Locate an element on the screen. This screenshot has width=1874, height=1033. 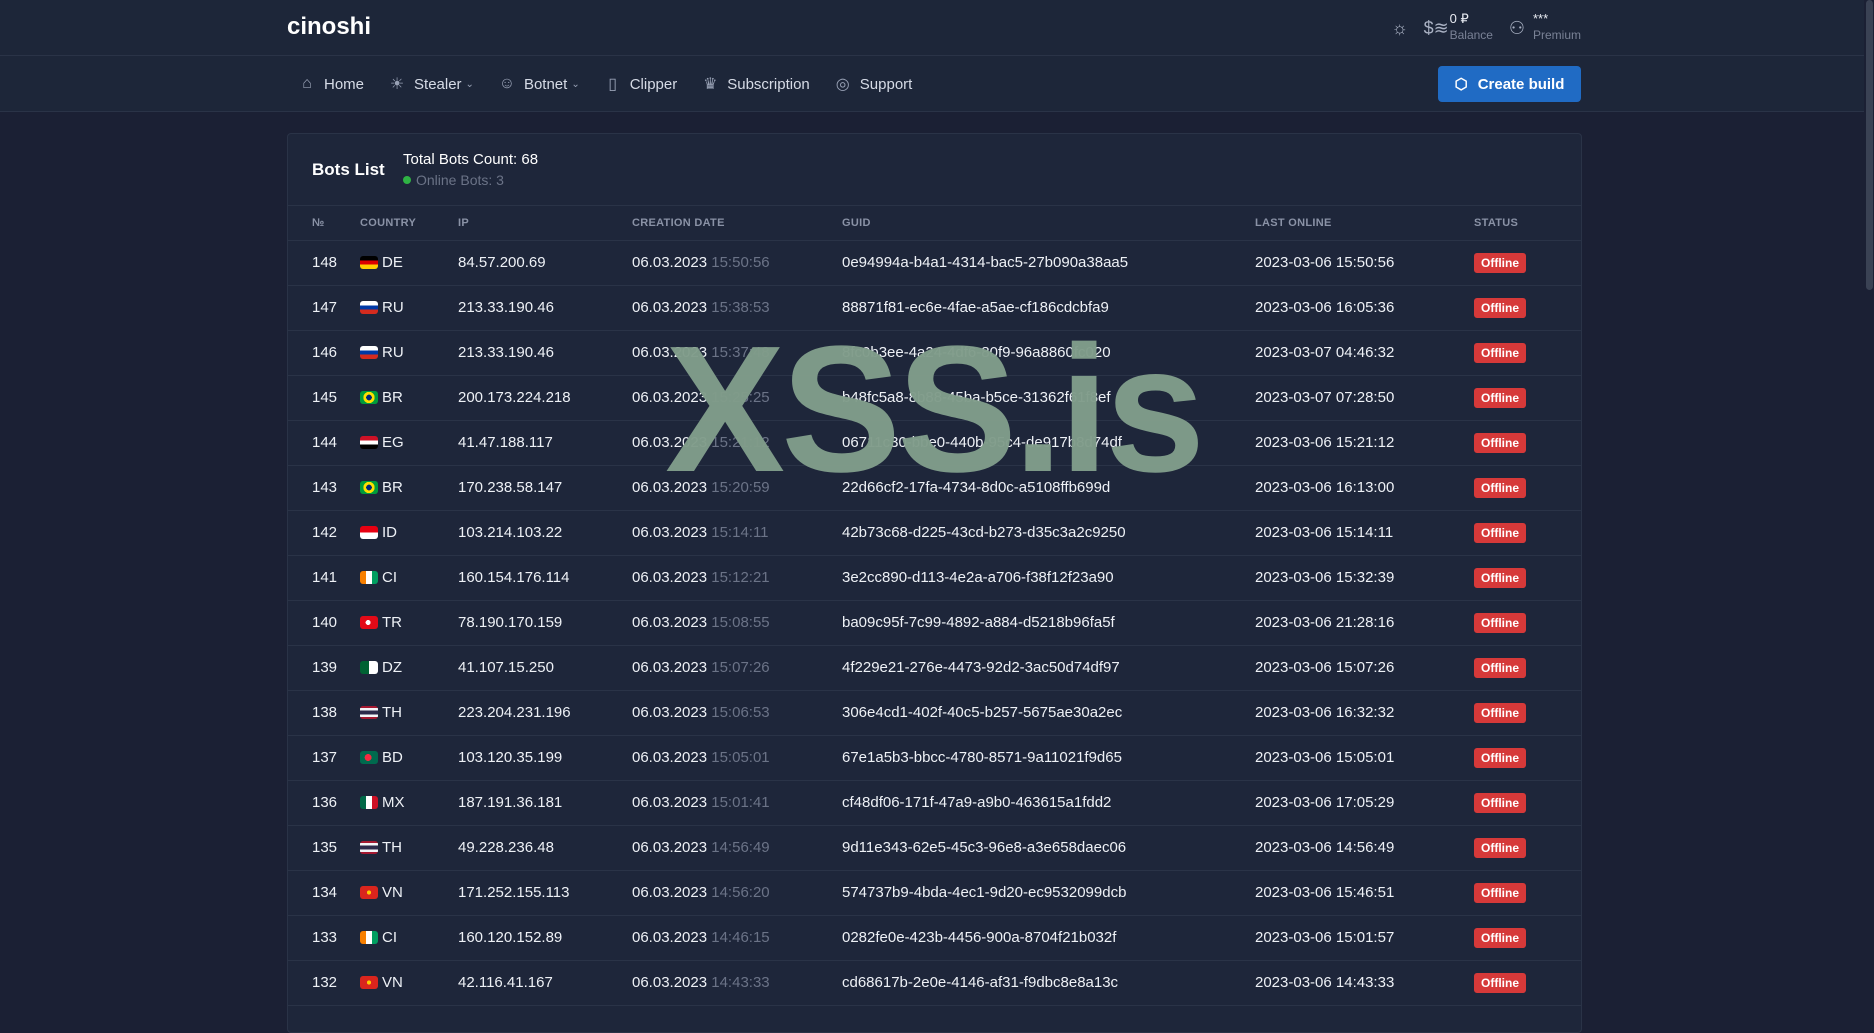
bot-country: BD is located at coordinates (409, 758).